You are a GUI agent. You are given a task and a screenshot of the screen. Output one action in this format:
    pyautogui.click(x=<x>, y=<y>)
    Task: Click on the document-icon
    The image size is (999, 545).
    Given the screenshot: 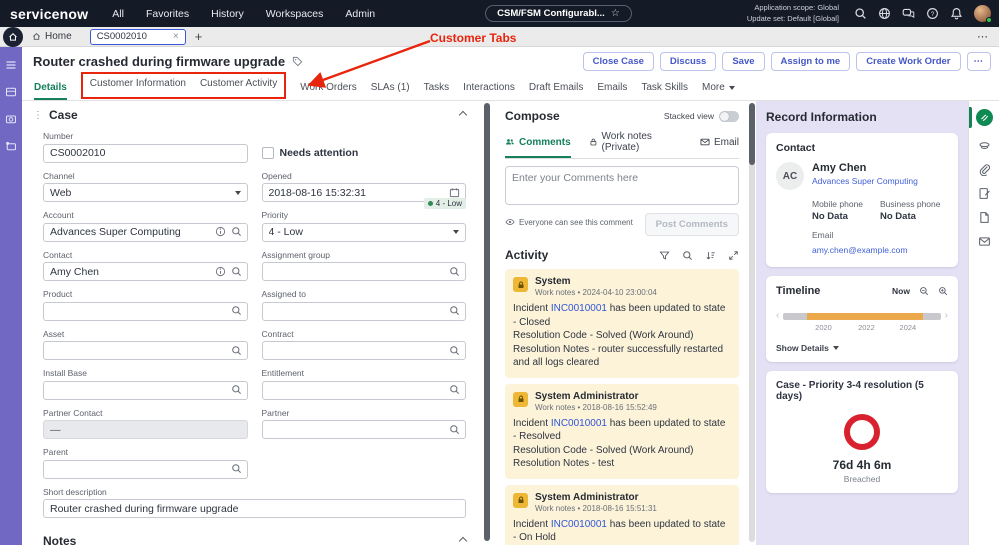 What is the action you would take?
    pyautogui.click(x=984, y=217)
    